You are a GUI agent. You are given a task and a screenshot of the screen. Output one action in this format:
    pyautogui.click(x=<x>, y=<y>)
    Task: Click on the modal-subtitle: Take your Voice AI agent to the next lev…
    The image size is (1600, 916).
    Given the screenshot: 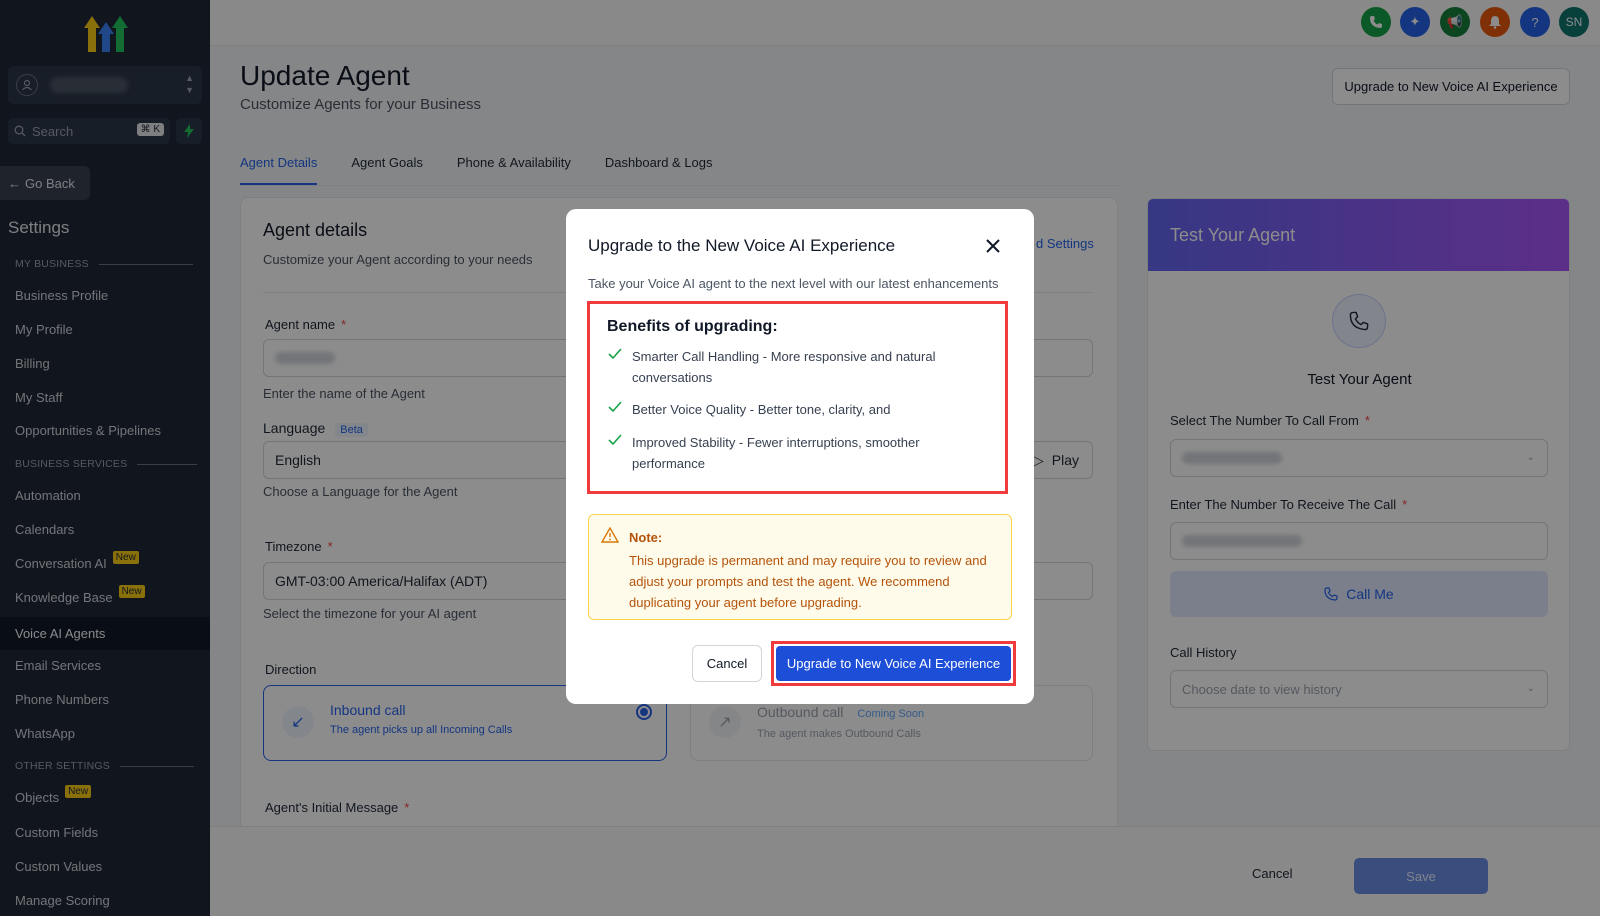 What is the action you would take?
    pyautogui.click(x=793, y=283)
    